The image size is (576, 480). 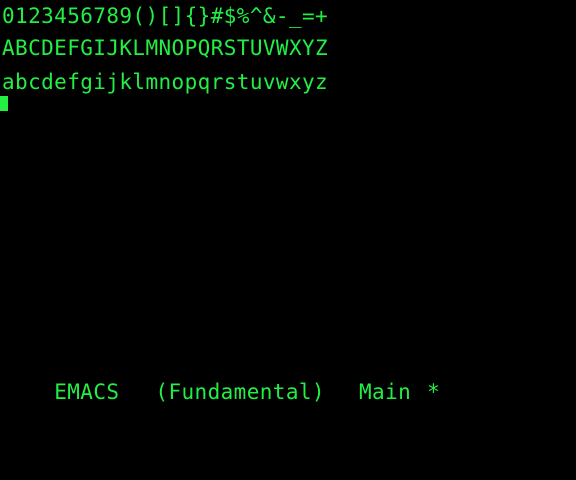 I want to click on text-cursor, so click(x=4, y=103).